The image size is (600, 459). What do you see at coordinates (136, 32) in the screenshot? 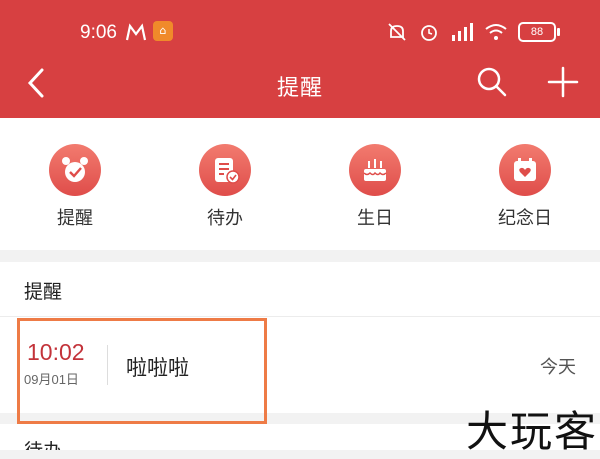
I see `app-notification-icon` at bounding box center [136, 32].